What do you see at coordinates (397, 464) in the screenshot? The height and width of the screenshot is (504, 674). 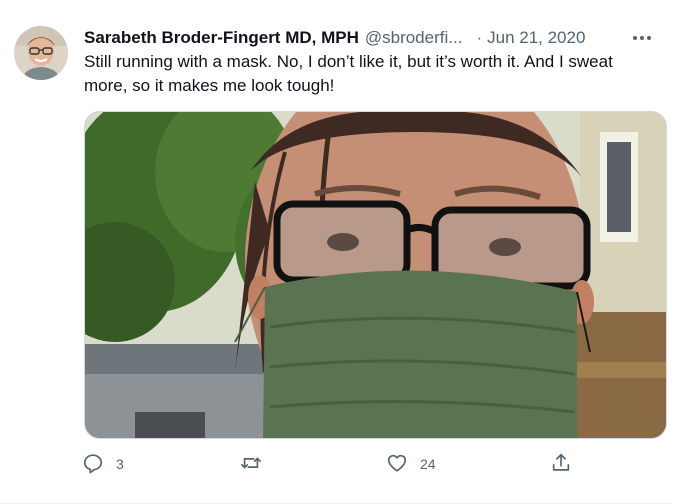 I see `heart-icon` at bounding box center [397, 464].